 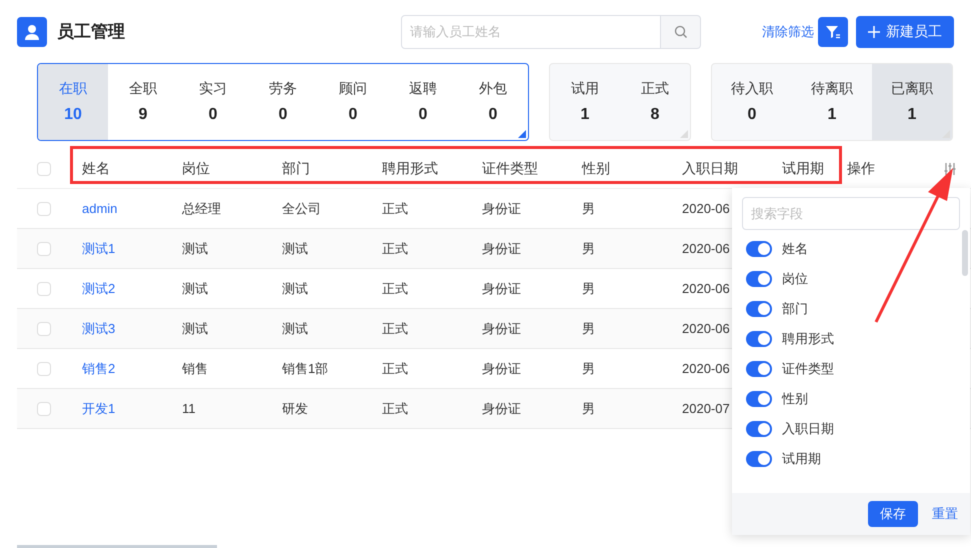 I want to click on stat-tab: 外包 0, so click(x=493, y=102).